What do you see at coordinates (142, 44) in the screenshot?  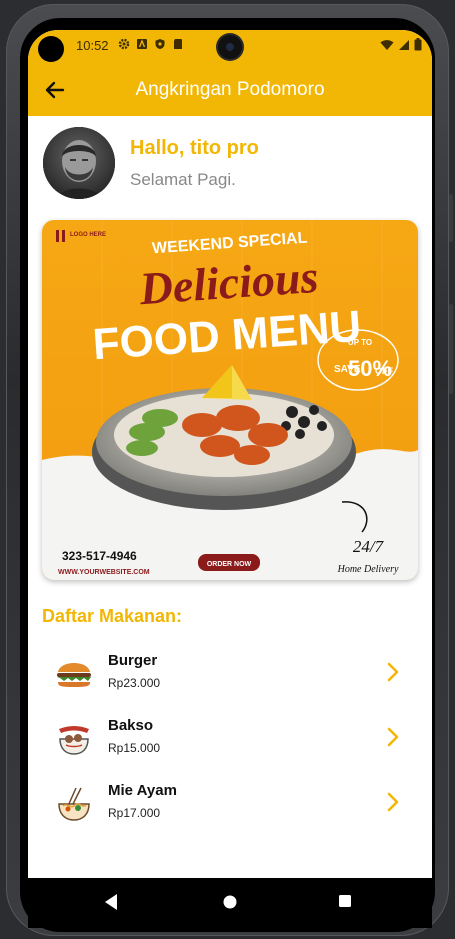 I see `a-icon` at bounding box center [142, 44].